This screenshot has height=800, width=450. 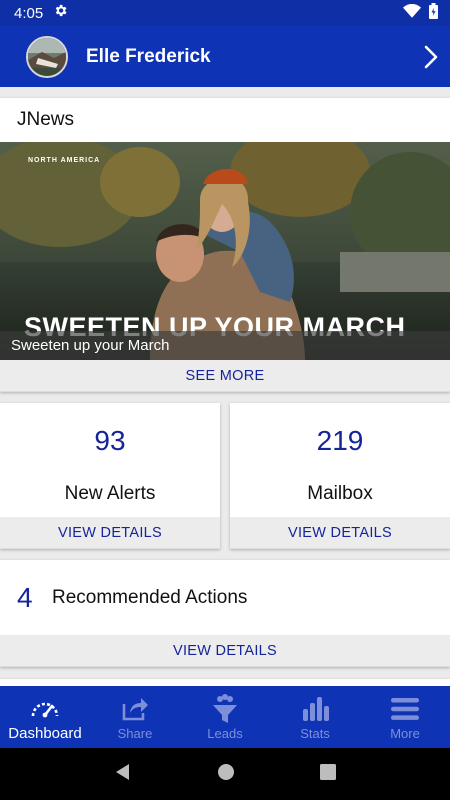 I want to click on mailbox-label: Mailbox, so click(x=340, y=493).